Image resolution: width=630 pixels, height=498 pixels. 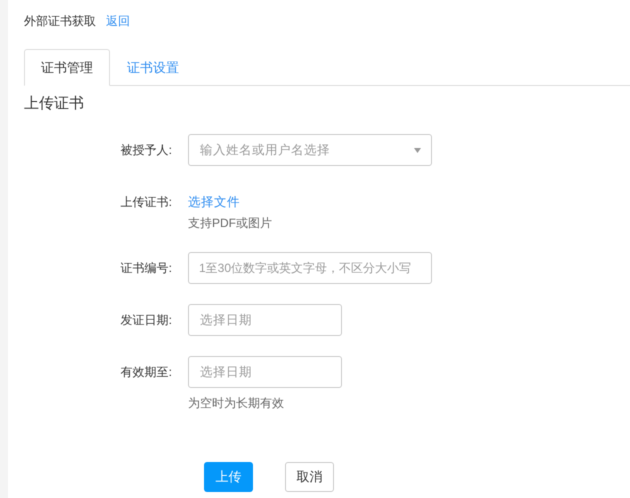 What do you see at coordinates (67, 67) in the screenshot?
I see `tab: 证书管理` at bounding box center [67, 67].